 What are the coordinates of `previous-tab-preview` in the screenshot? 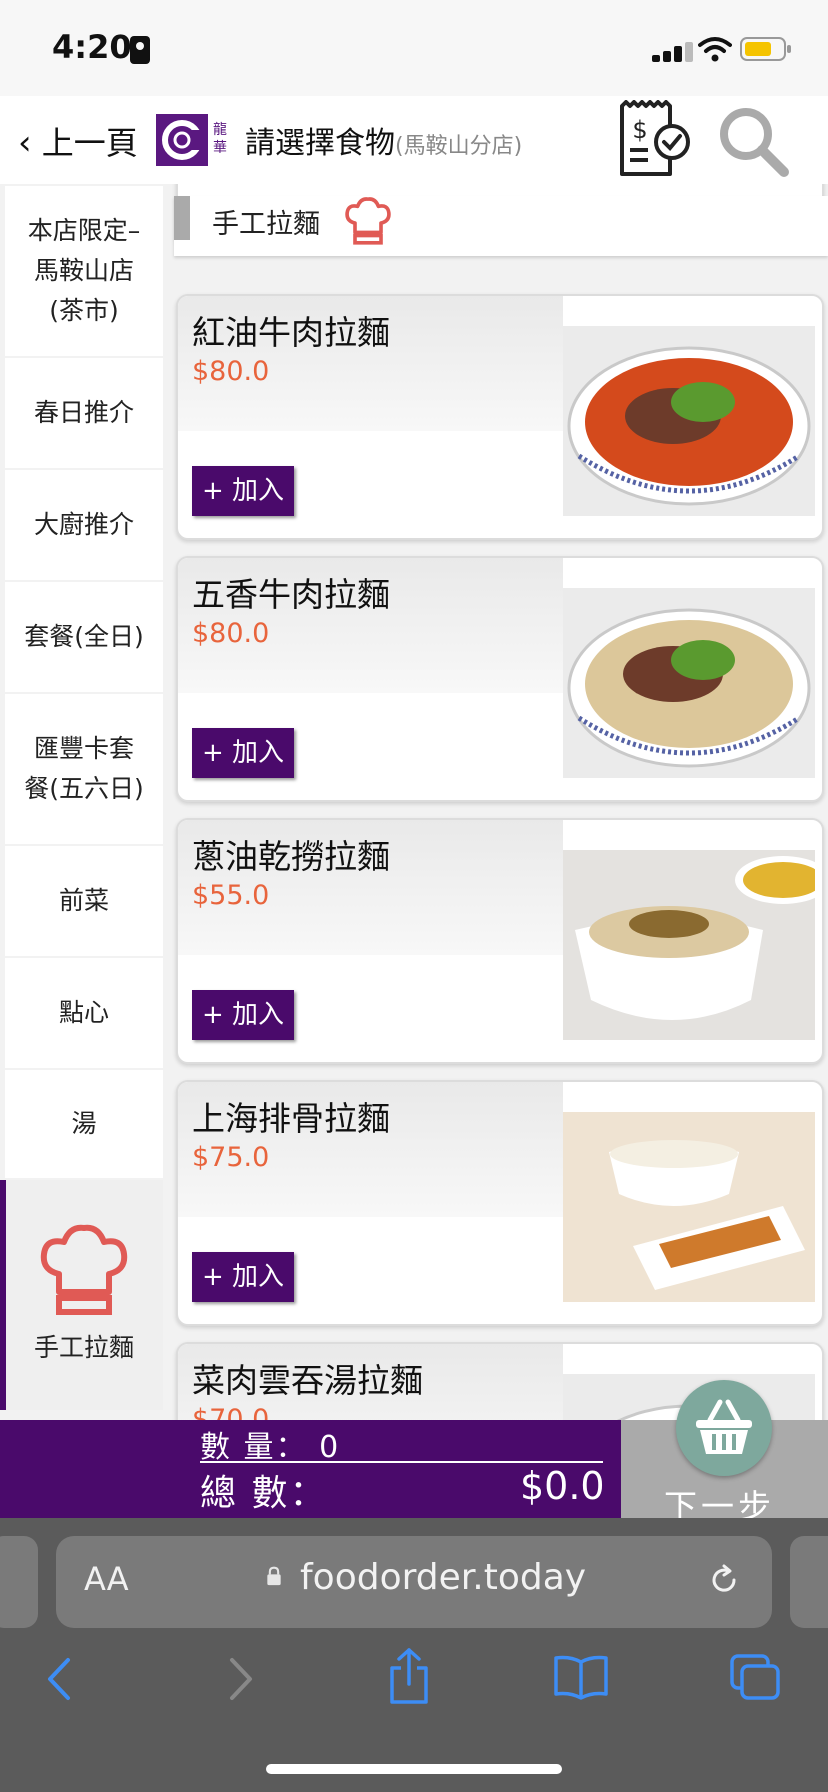 It's located at (19, 1582).